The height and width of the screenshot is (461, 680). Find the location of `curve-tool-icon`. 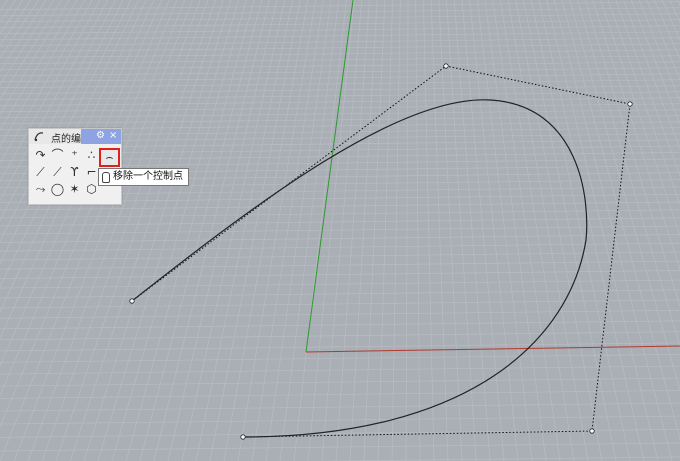

curve-tool-icon is located at coordinates (39, 137).